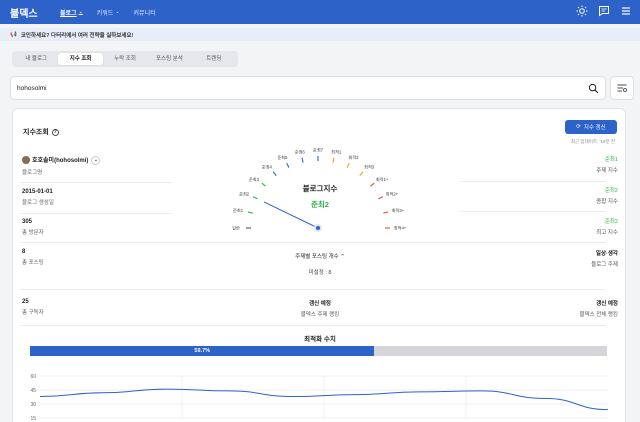 The image size is (640, 422). Describe the element at coordinates (32, 172) in the screenshot. I see `blog-name-label: 블로그명` at that location.